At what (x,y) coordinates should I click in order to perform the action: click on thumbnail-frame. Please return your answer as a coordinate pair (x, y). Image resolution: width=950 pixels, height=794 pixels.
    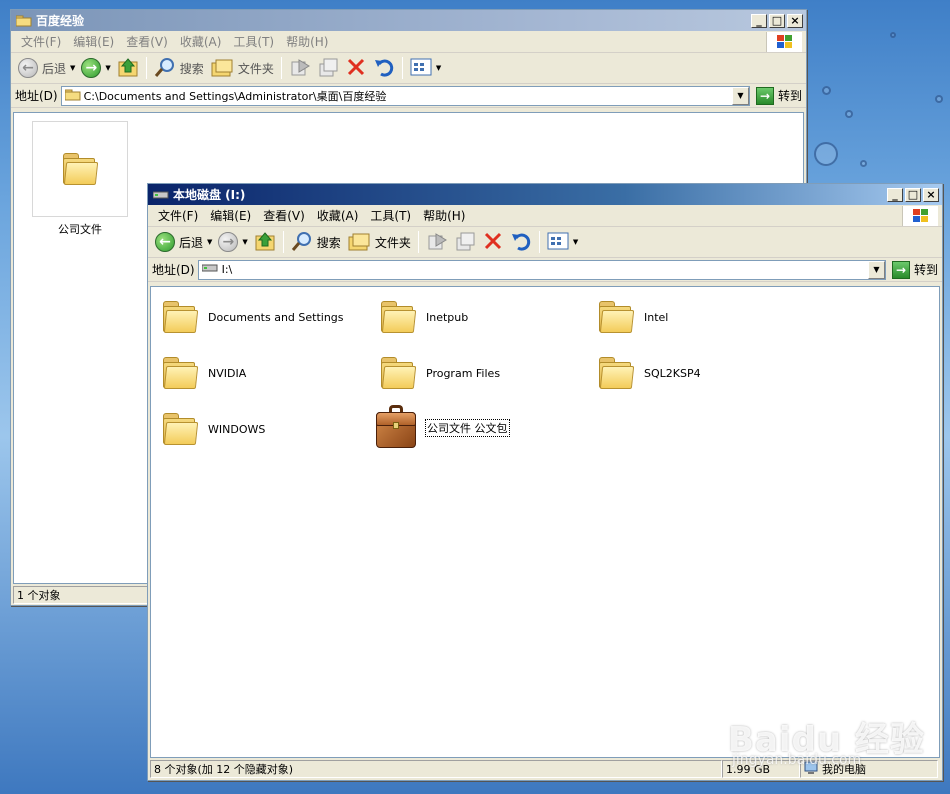
    Looking at the image, I should click on (80, 169).